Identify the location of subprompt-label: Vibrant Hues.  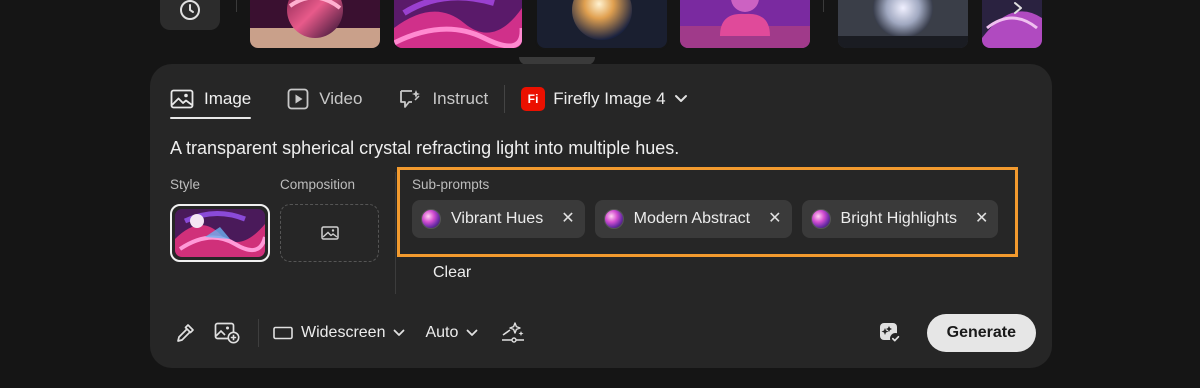
(497, 218).